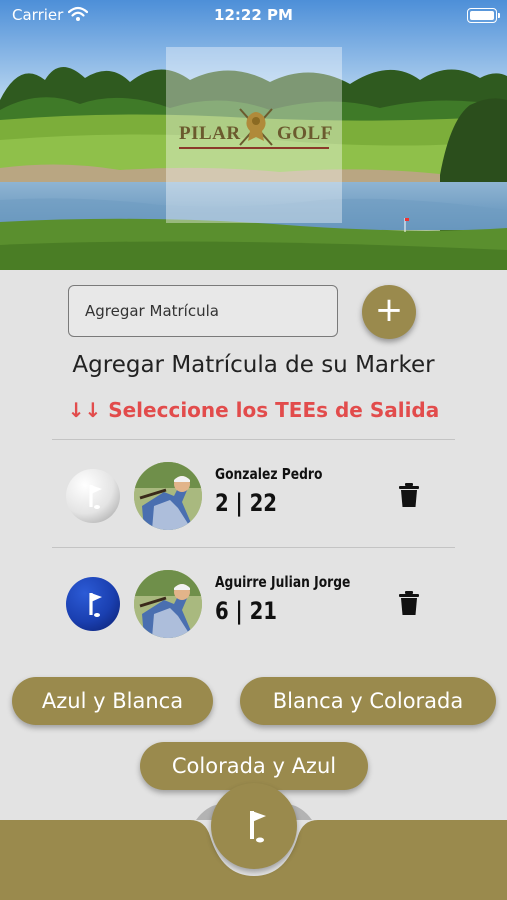 This screenshot has height=900, width=507. I want to click on tee-option-blanca-colorada: Blanca y Colorada, so click(368, 701).